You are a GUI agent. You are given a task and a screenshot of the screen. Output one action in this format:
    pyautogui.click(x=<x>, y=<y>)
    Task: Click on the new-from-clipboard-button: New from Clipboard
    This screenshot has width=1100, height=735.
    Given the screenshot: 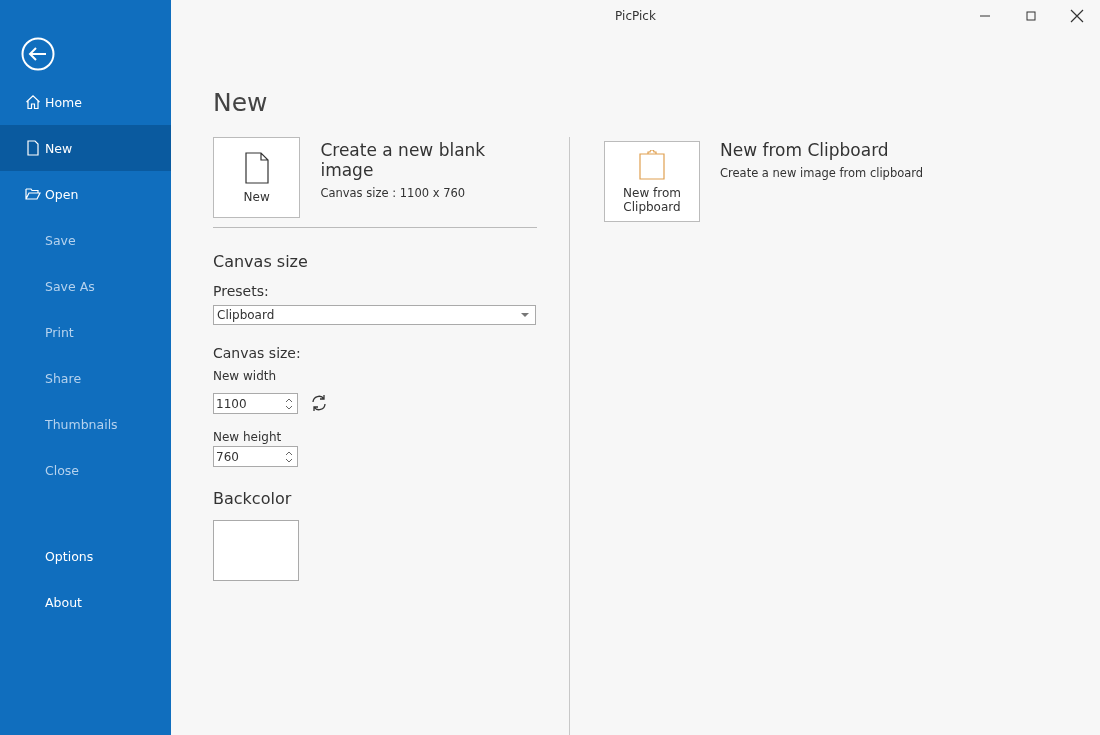 What is the action you would take?
    pyautogui.click(x=652, y=181)
    